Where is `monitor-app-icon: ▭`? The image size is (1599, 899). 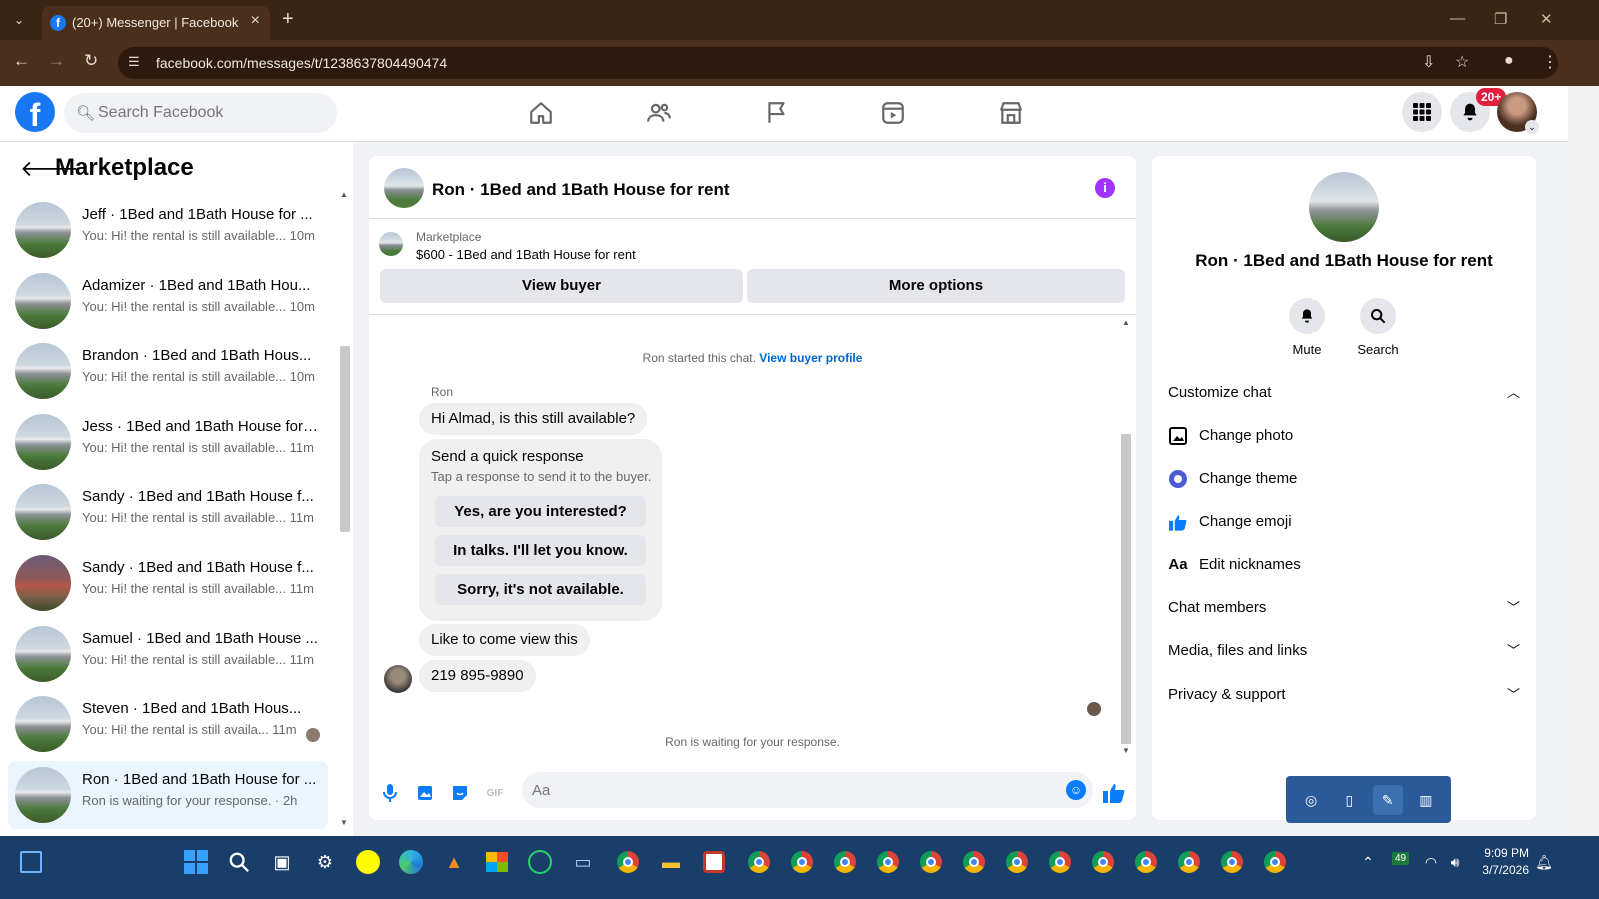 monitor-app-icon: ▭ is located at coordinates (583, 862).